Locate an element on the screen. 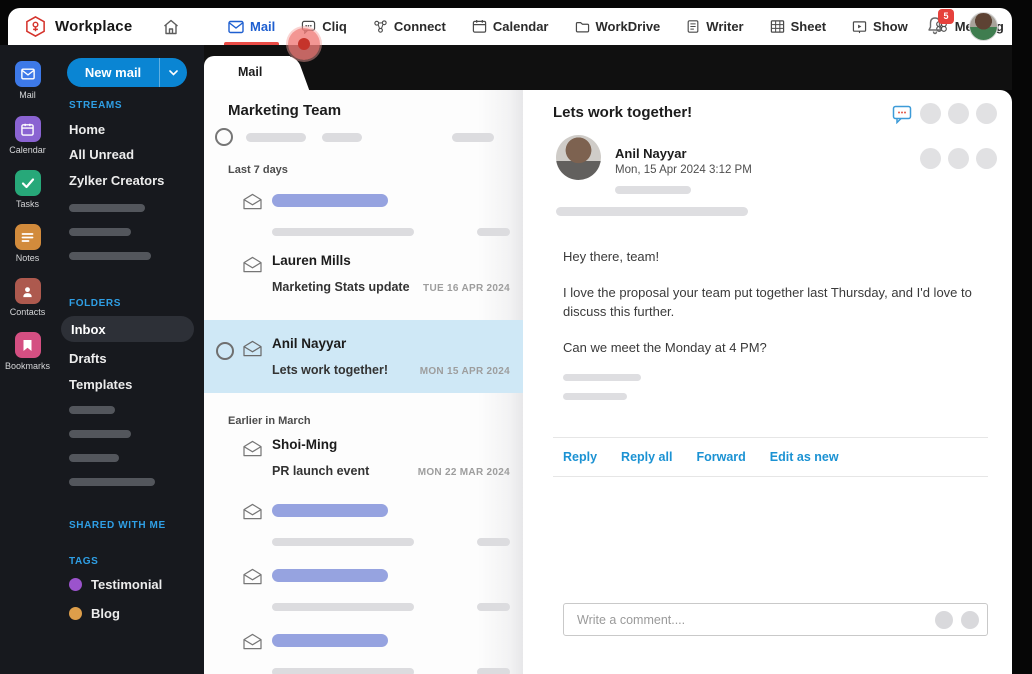 This screenshot has height=674, width=1032. rail-item-bookmarks: Bookmarks is located at coordinates (27, 351).